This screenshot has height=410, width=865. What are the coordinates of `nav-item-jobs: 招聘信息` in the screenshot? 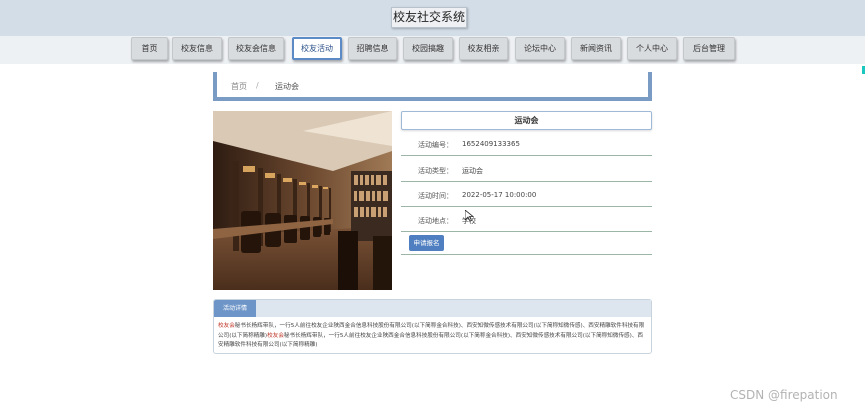 It's located at (372, 48).